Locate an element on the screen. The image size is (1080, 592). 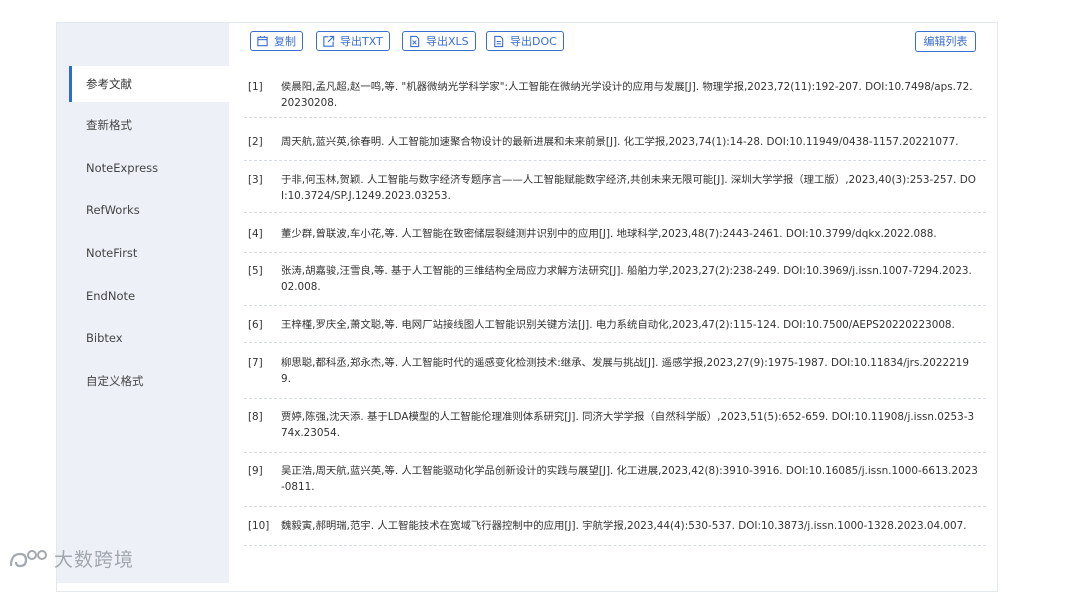
copy-label: 复制 is located at coordinates (285, 41).